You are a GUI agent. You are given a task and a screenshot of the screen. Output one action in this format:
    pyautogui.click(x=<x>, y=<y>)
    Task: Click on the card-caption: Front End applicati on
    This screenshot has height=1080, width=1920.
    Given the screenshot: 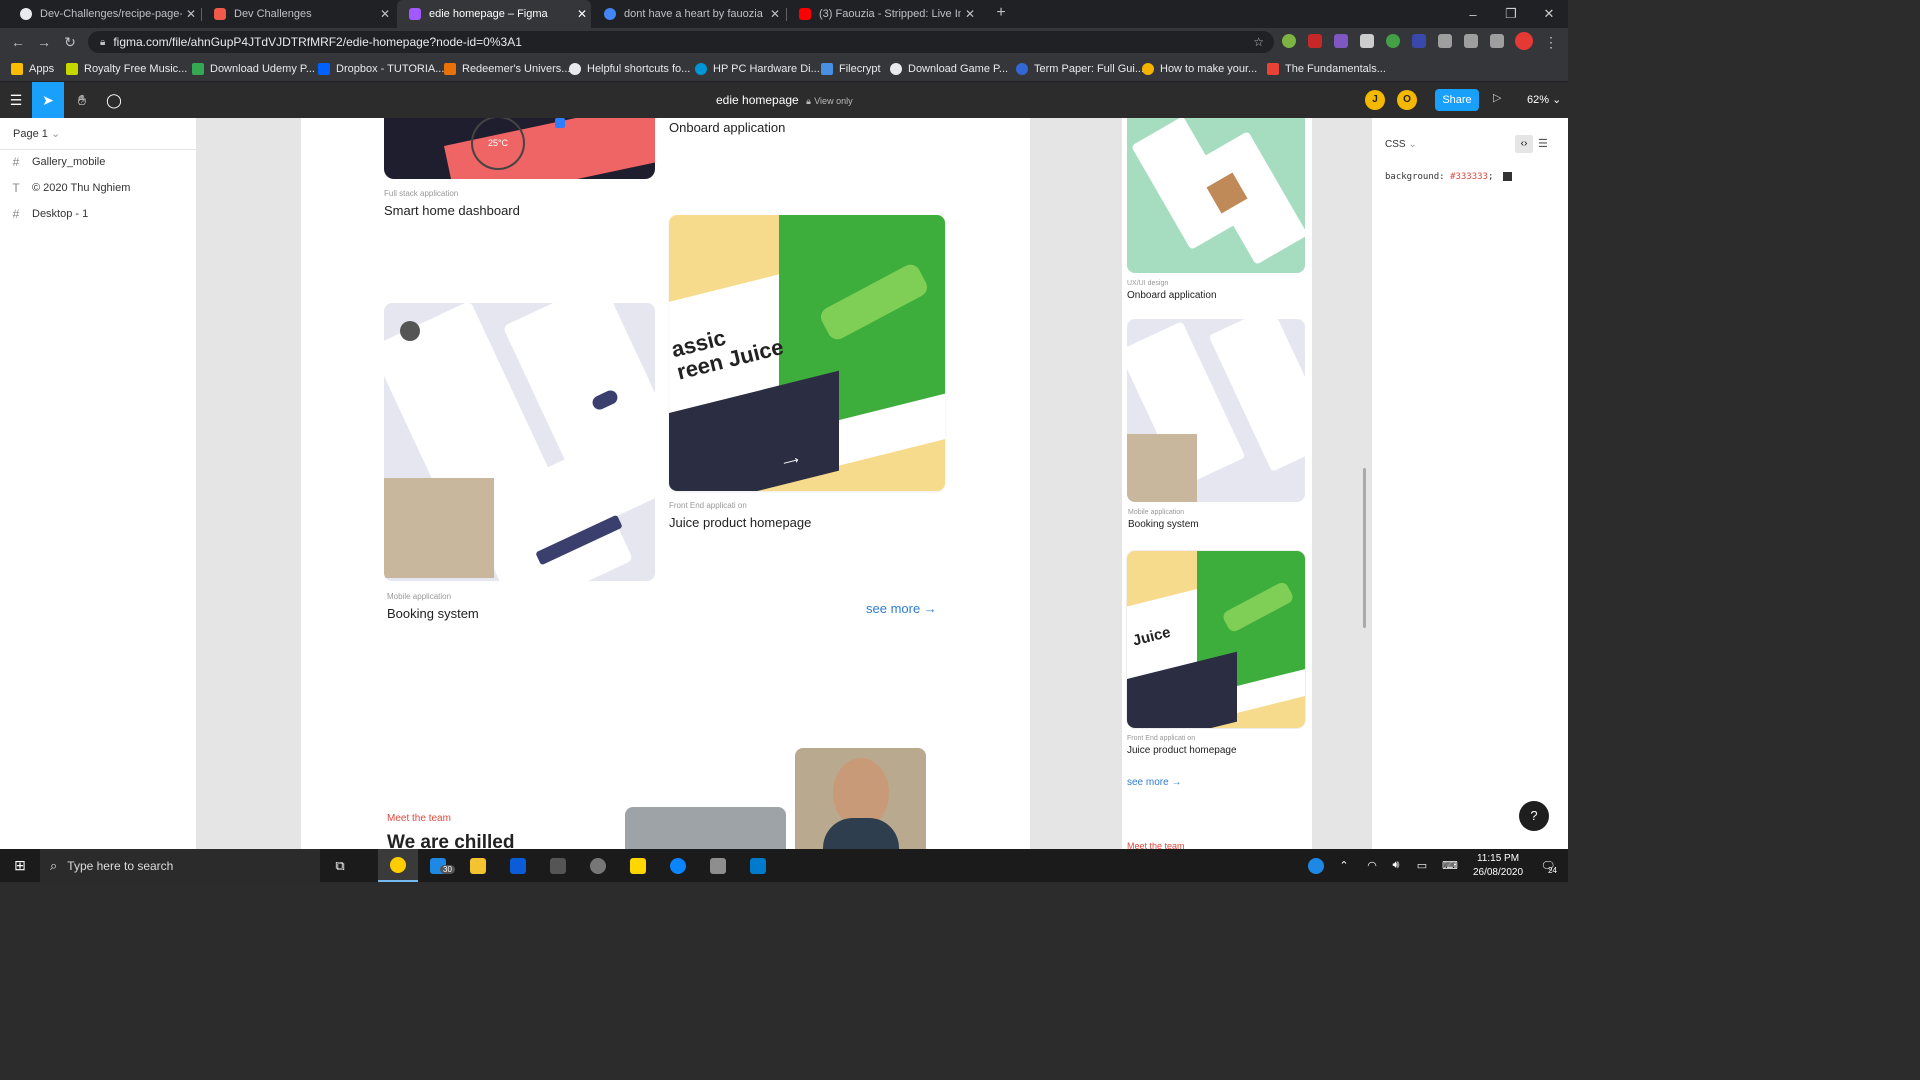 What is the action you would take?
    pyautogui.click(x=1161, y=738)
    